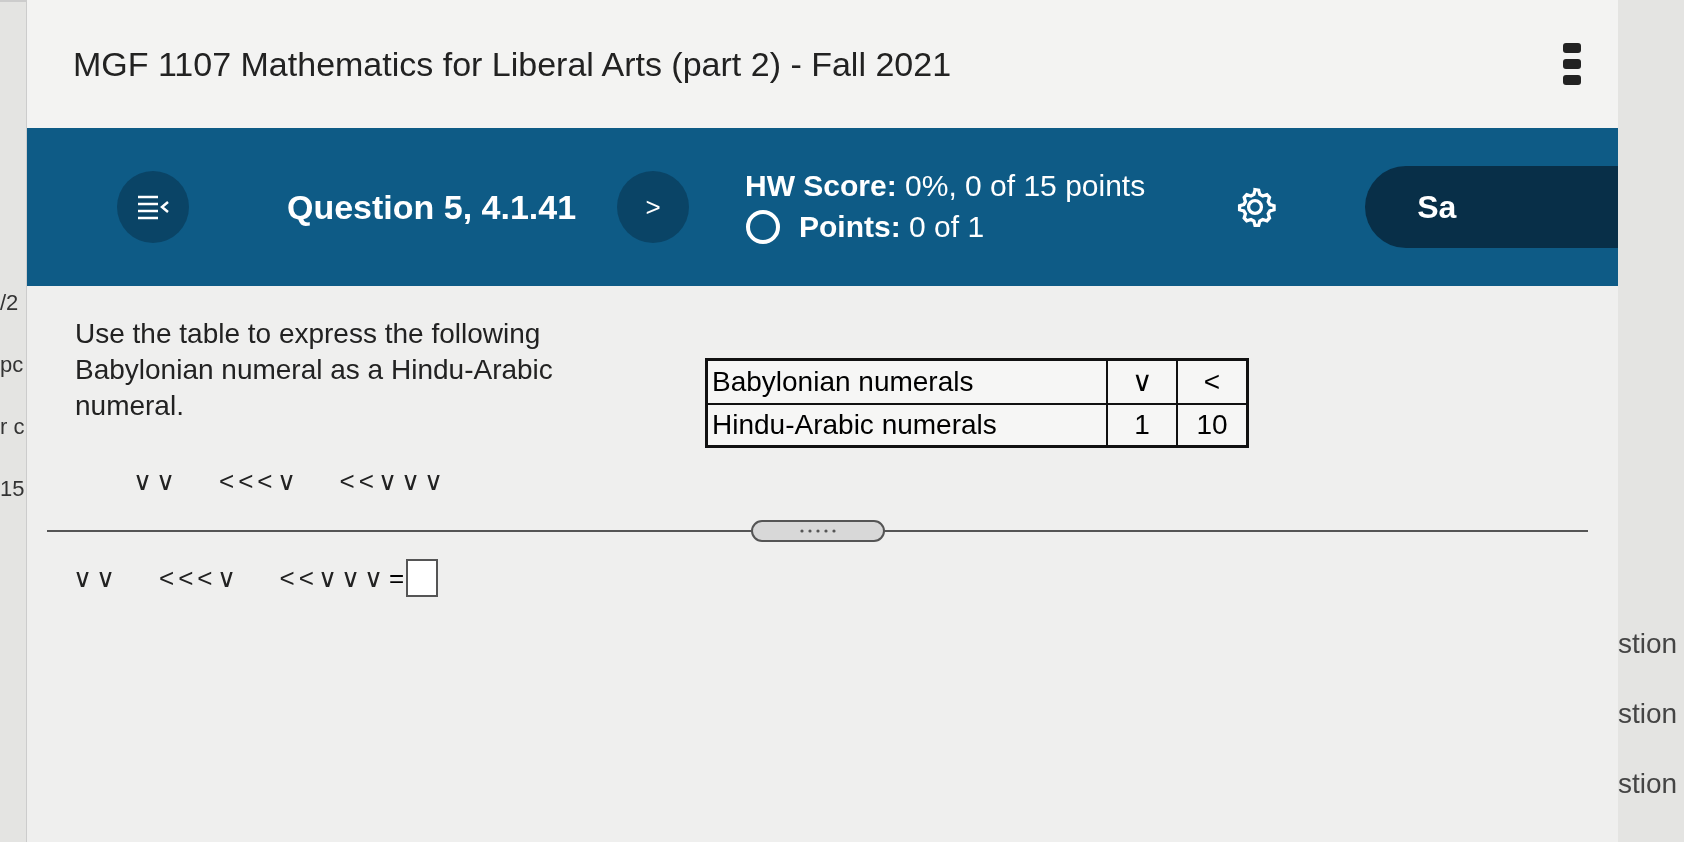  I want to click on more-options-icon, so click(1572, 64).